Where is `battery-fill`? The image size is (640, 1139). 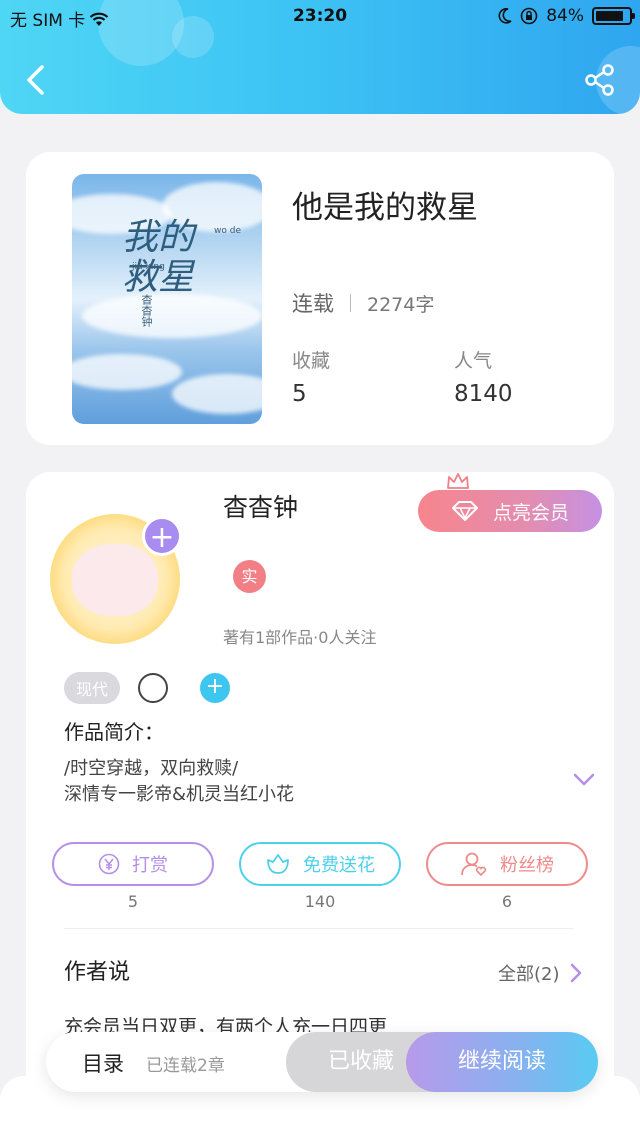
battery-fill is located at coordinates (609, 16).